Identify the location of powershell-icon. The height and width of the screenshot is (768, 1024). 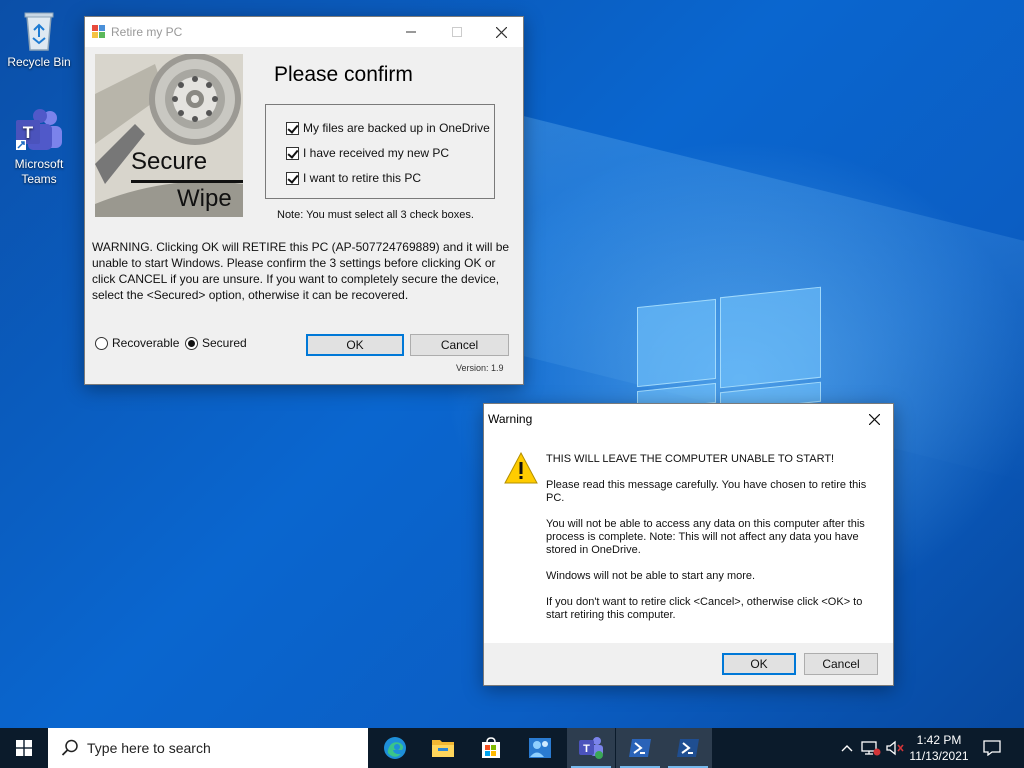
(640, 748).